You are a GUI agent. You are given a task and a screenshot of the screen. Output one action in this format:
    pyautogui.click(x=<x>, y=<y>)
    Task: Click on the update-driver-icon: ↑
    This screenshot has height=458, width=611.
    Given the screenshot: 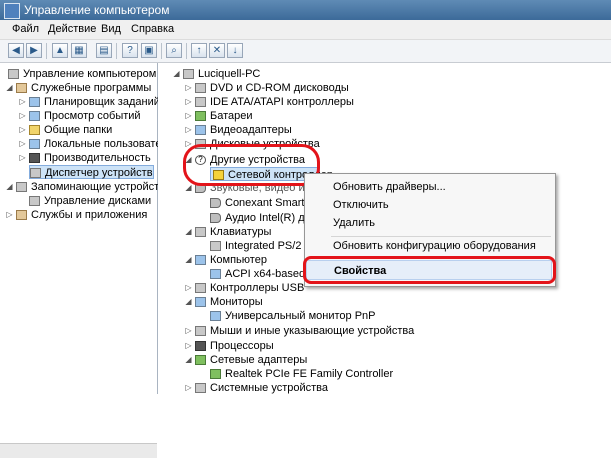 What is the action you would take?
    pyautogui.click(x=199, y=50)
    